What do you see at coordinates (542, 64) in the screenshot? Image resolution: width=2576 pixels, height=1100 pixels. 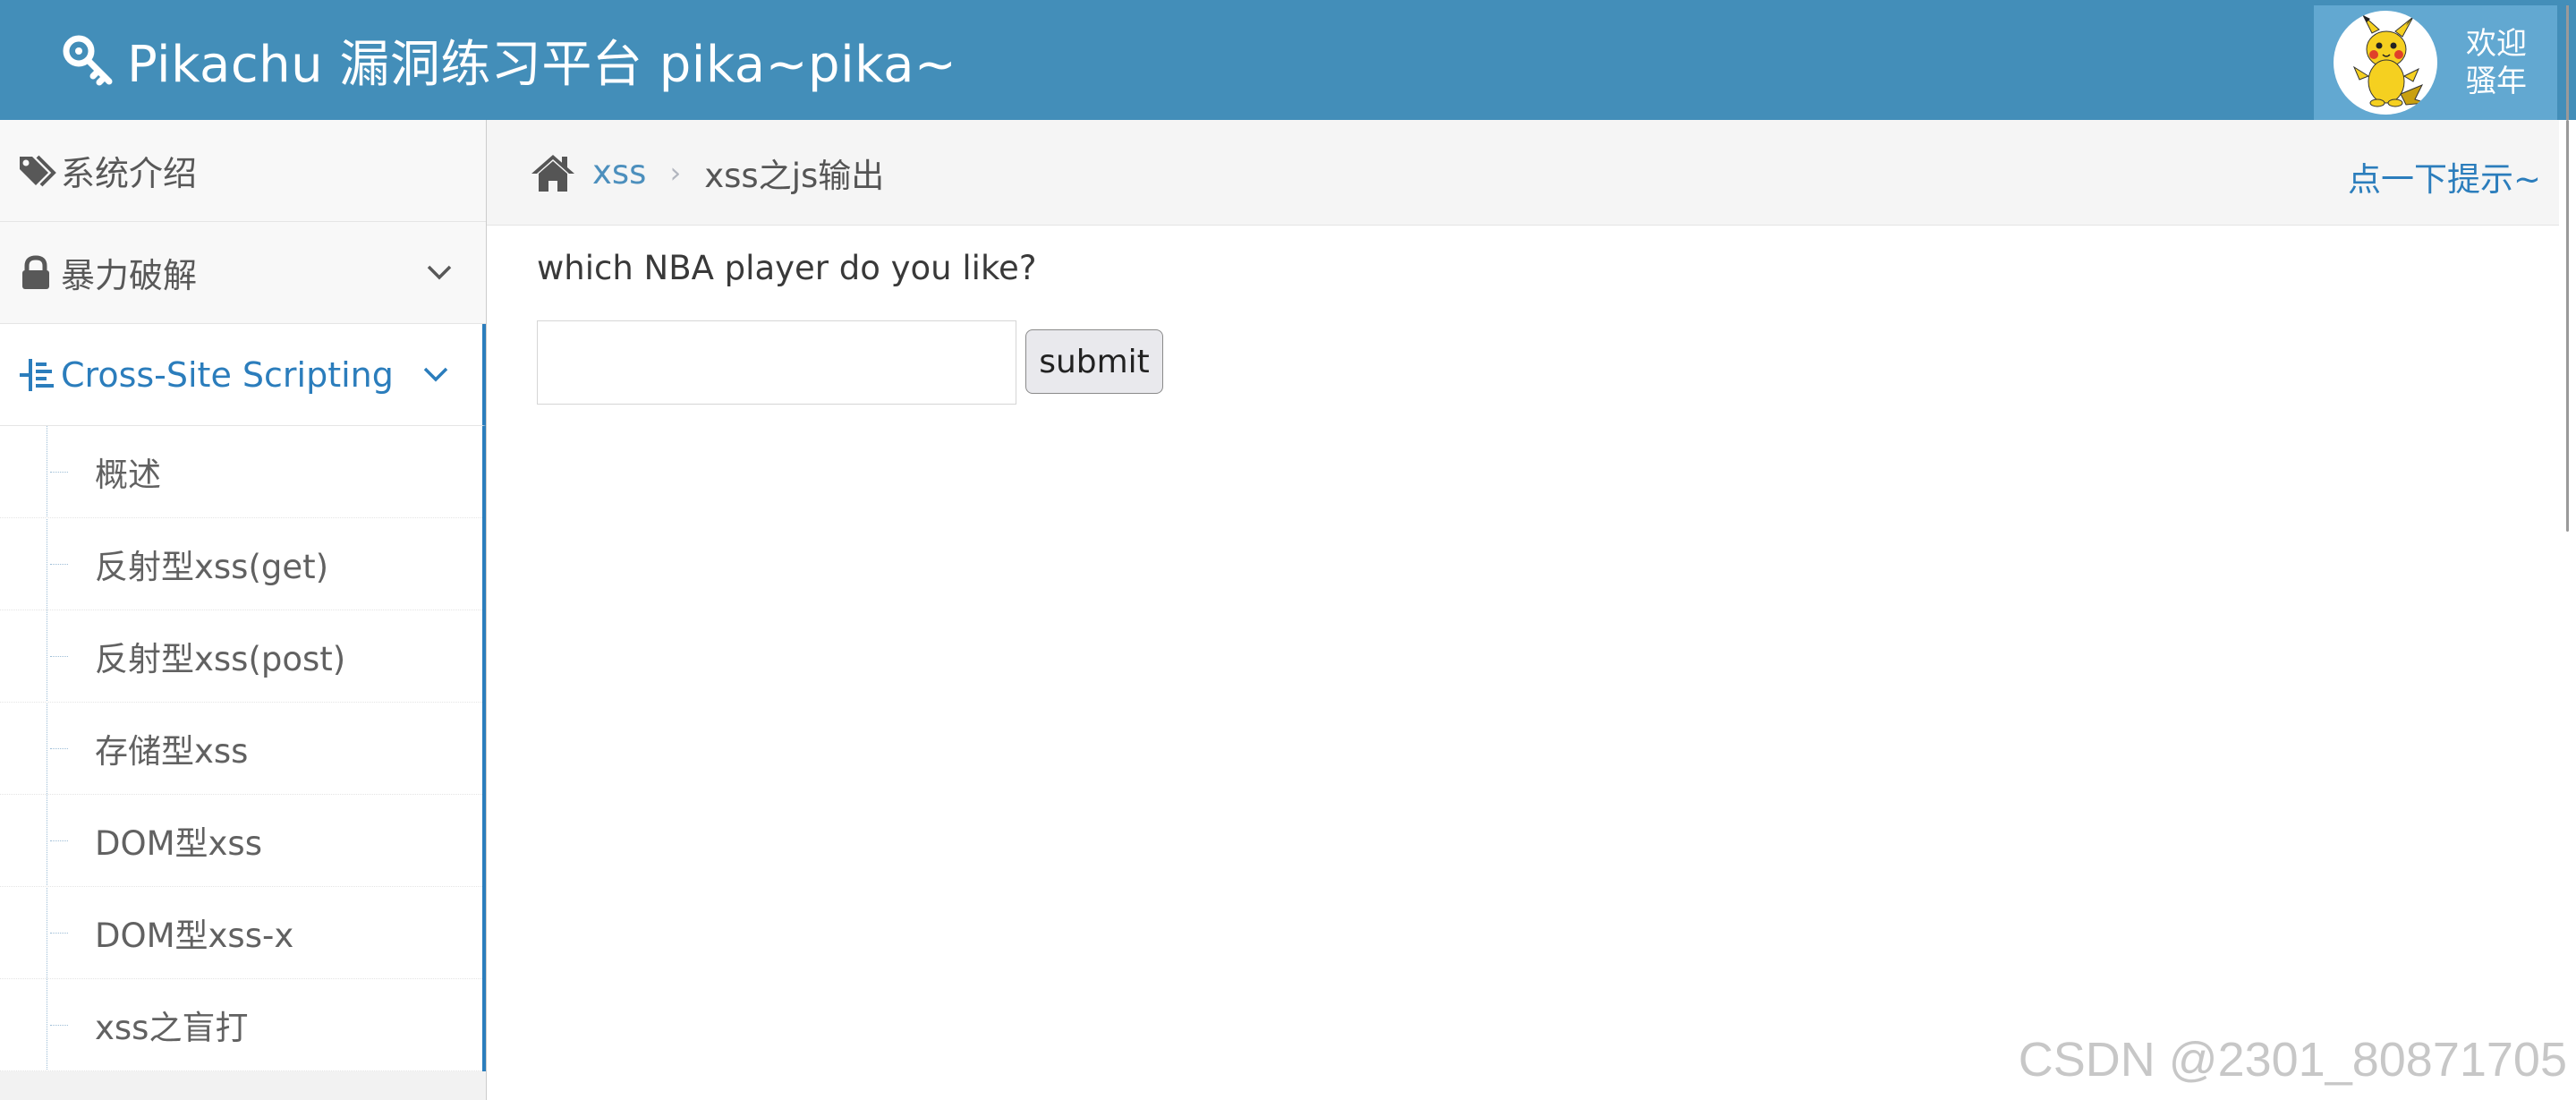 I see `app-title: Pikachu 漏洞练习平台 pika~pika~` at bounding box center [542, 64].